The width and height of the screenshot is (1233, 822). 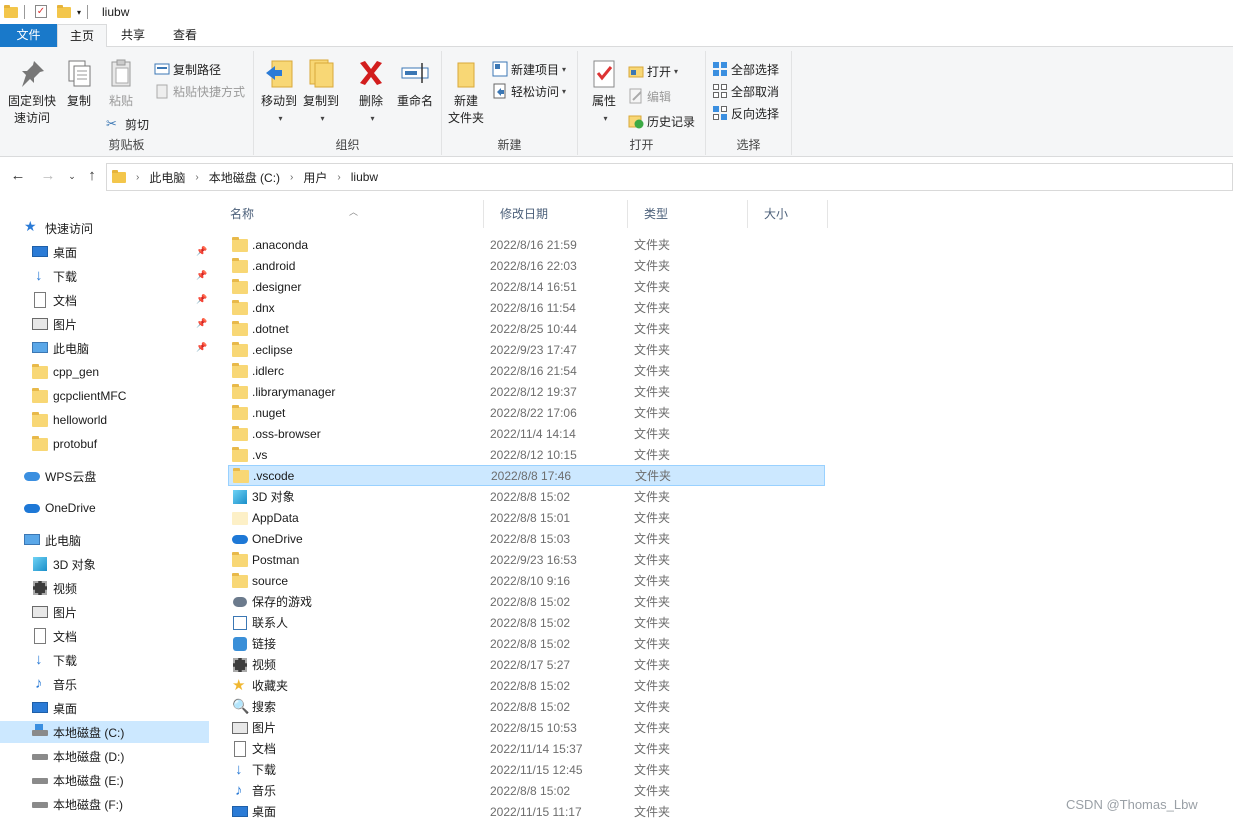 I want to click on new-folder-quick-icon, so click(x=64, y=12).